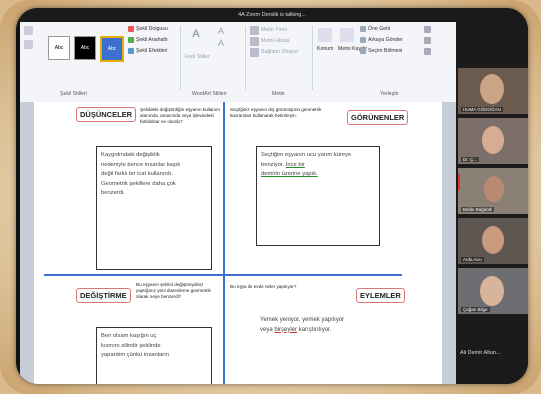  Describe the element at coordinates (221, 43) in the screenshot. I see `text-outline-icon: A` at that location.